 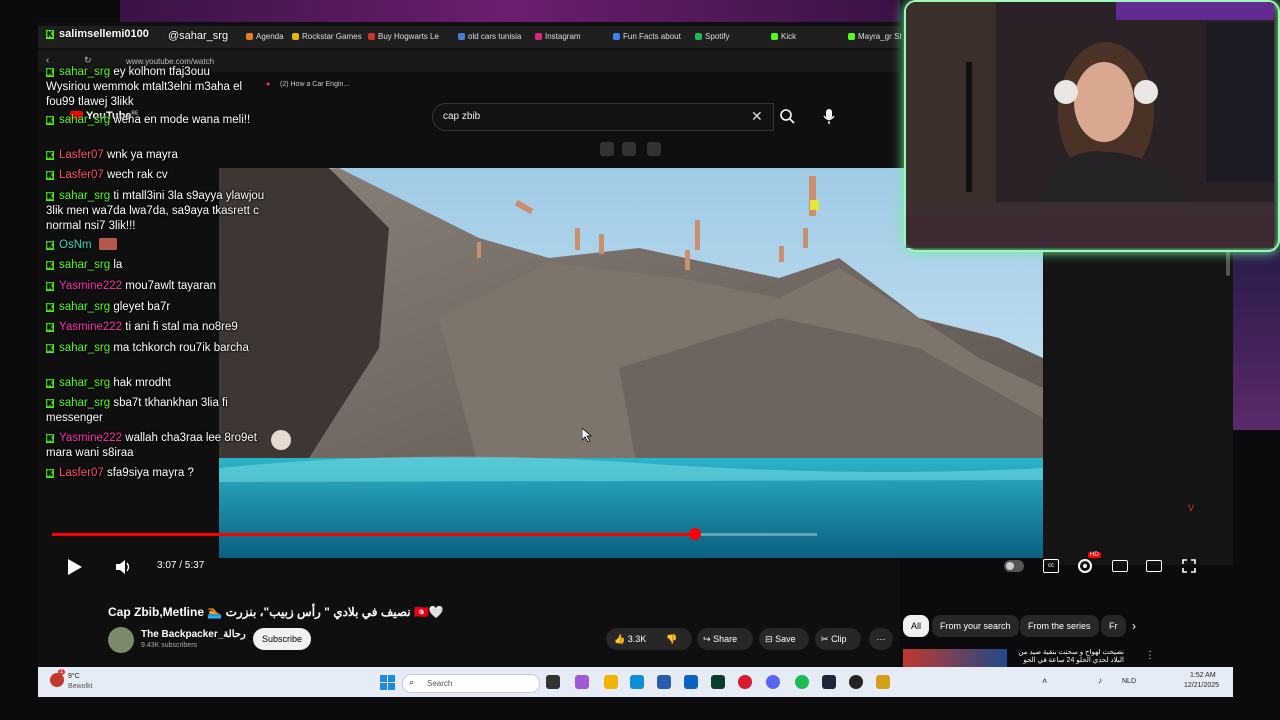 I want to click on bookmark-item: Spotify, so click(x=712, y=36).